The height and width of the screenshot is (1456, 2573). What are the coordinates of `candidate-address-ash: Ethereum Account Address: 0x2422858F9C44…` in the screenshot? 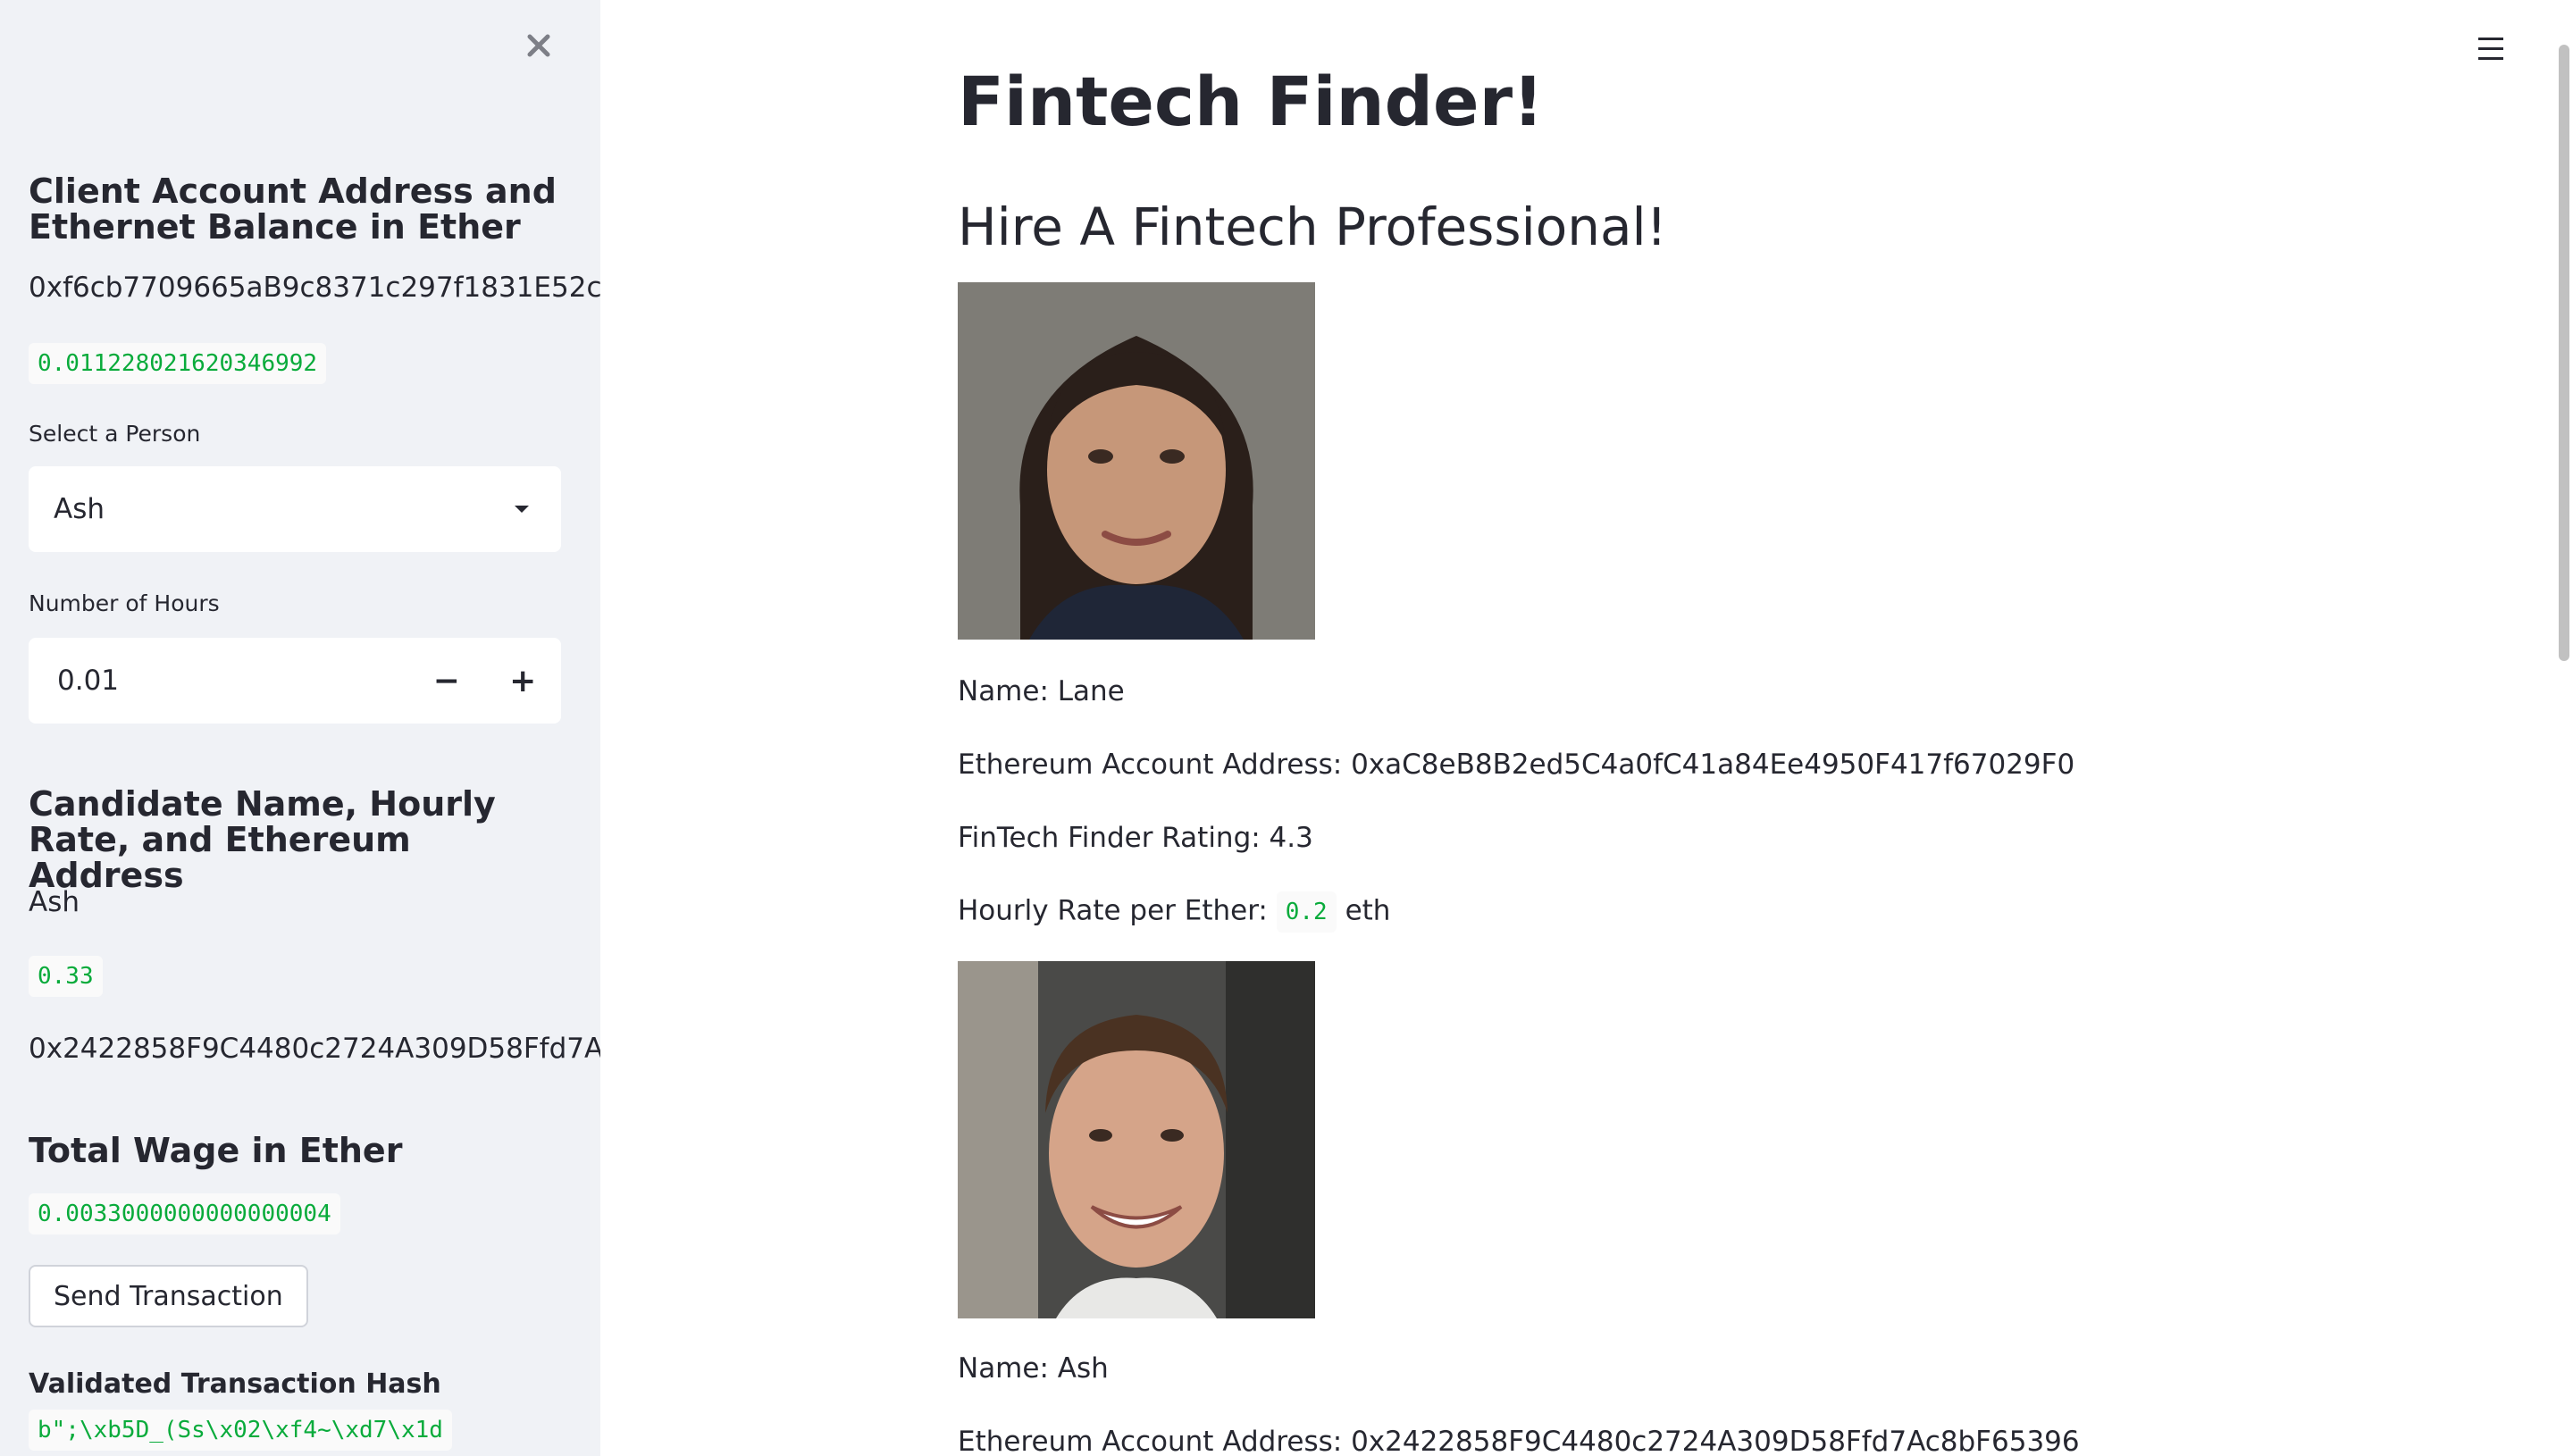 It's located at (1519, 1441).